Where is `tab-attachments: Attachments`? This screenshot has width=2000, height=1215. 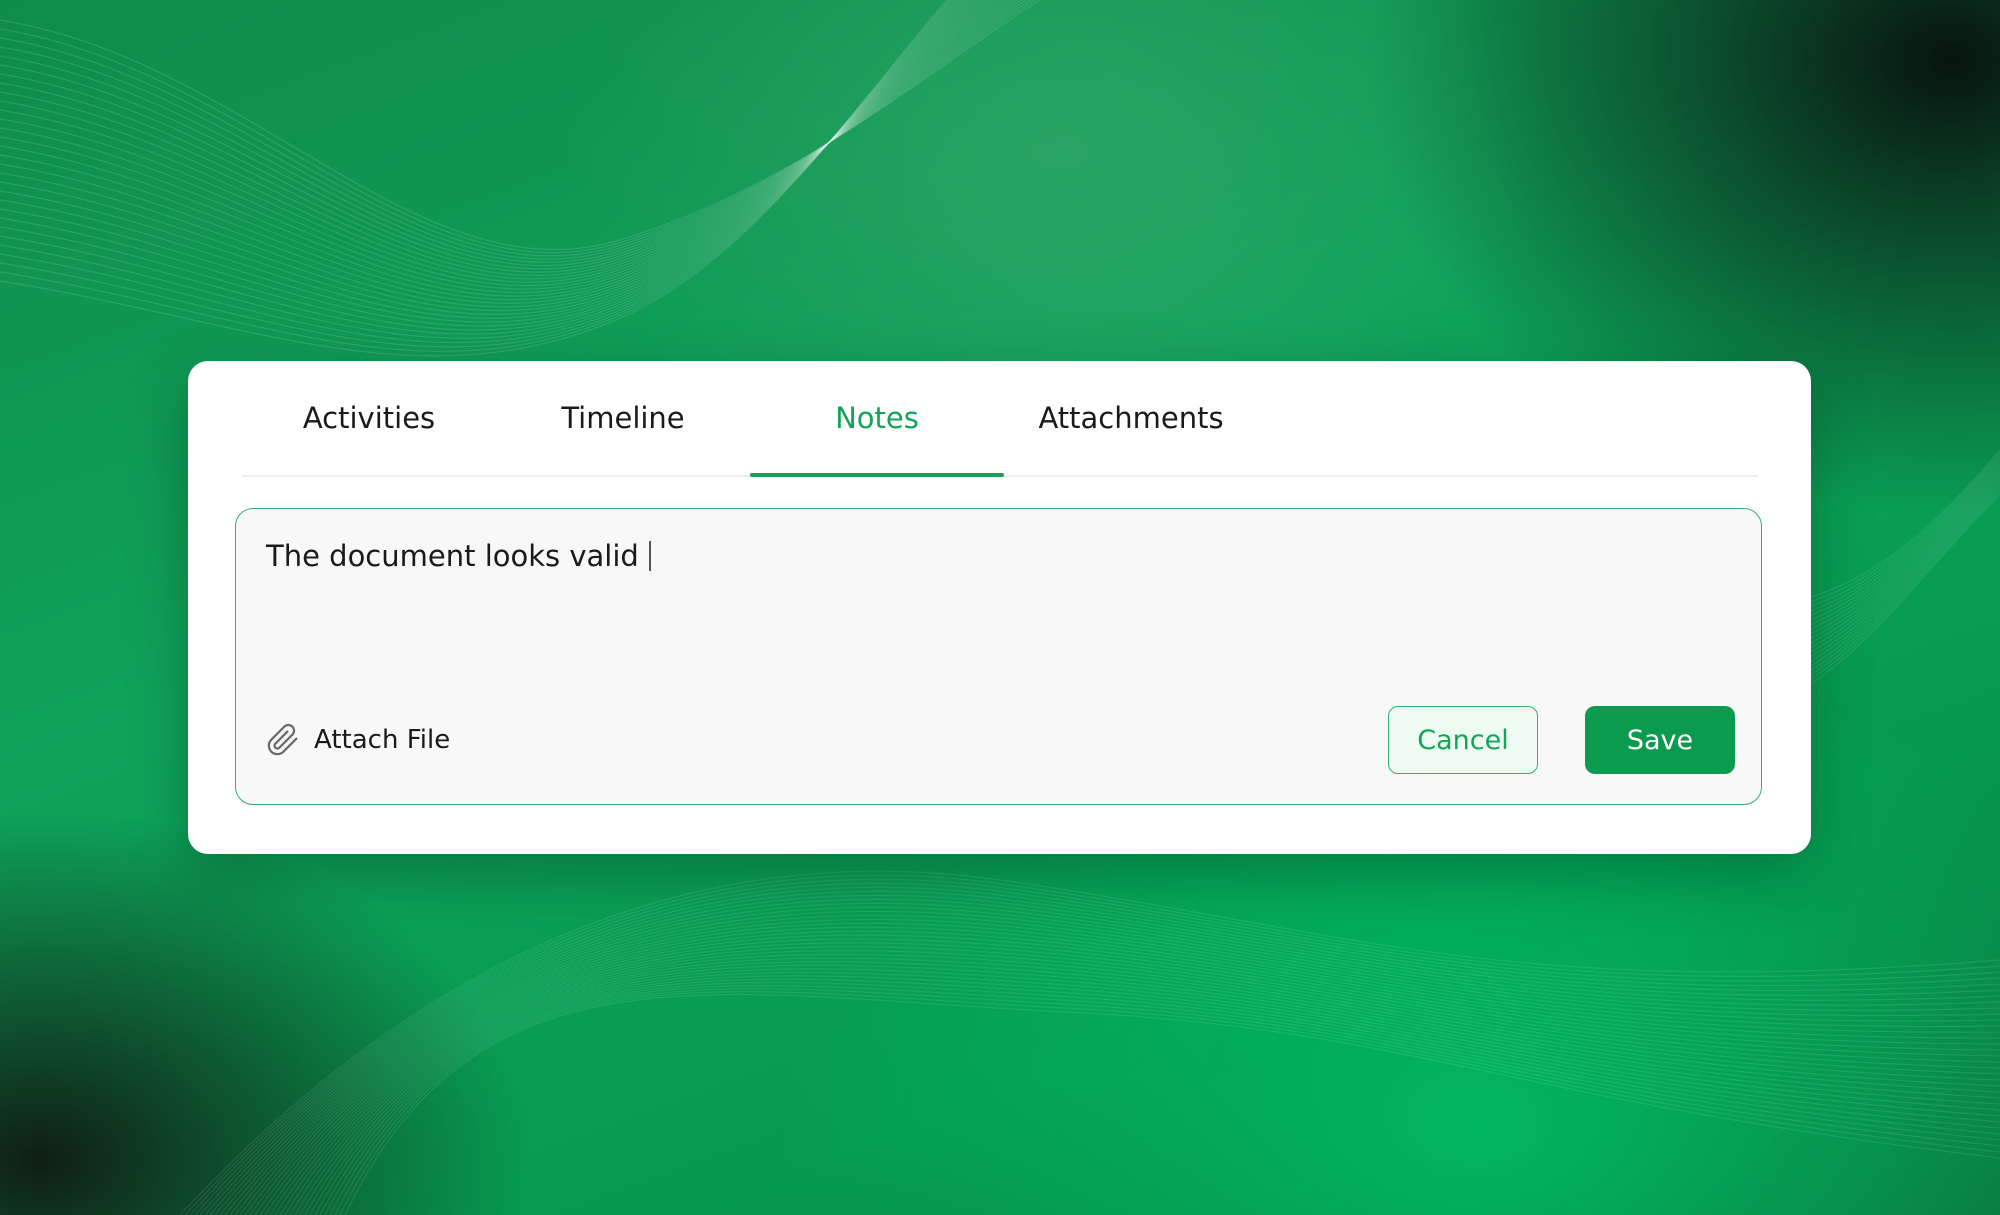 tab-attachments: Attachments is located at coordinates (1131, 418).